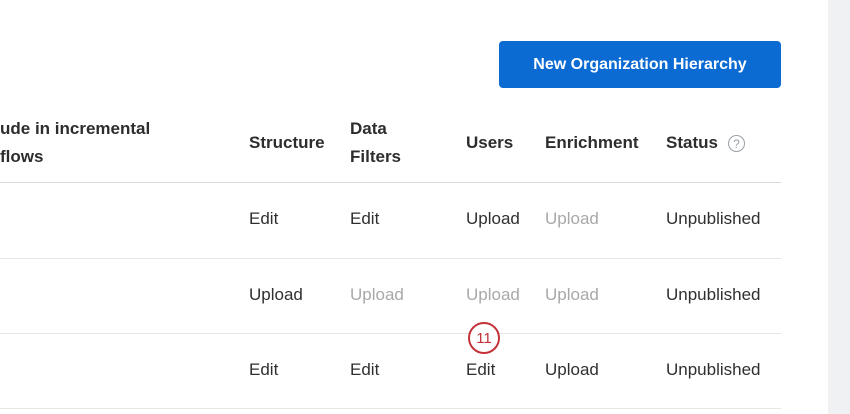  I want to click on step-number-badge: 11, so click(484, 338).